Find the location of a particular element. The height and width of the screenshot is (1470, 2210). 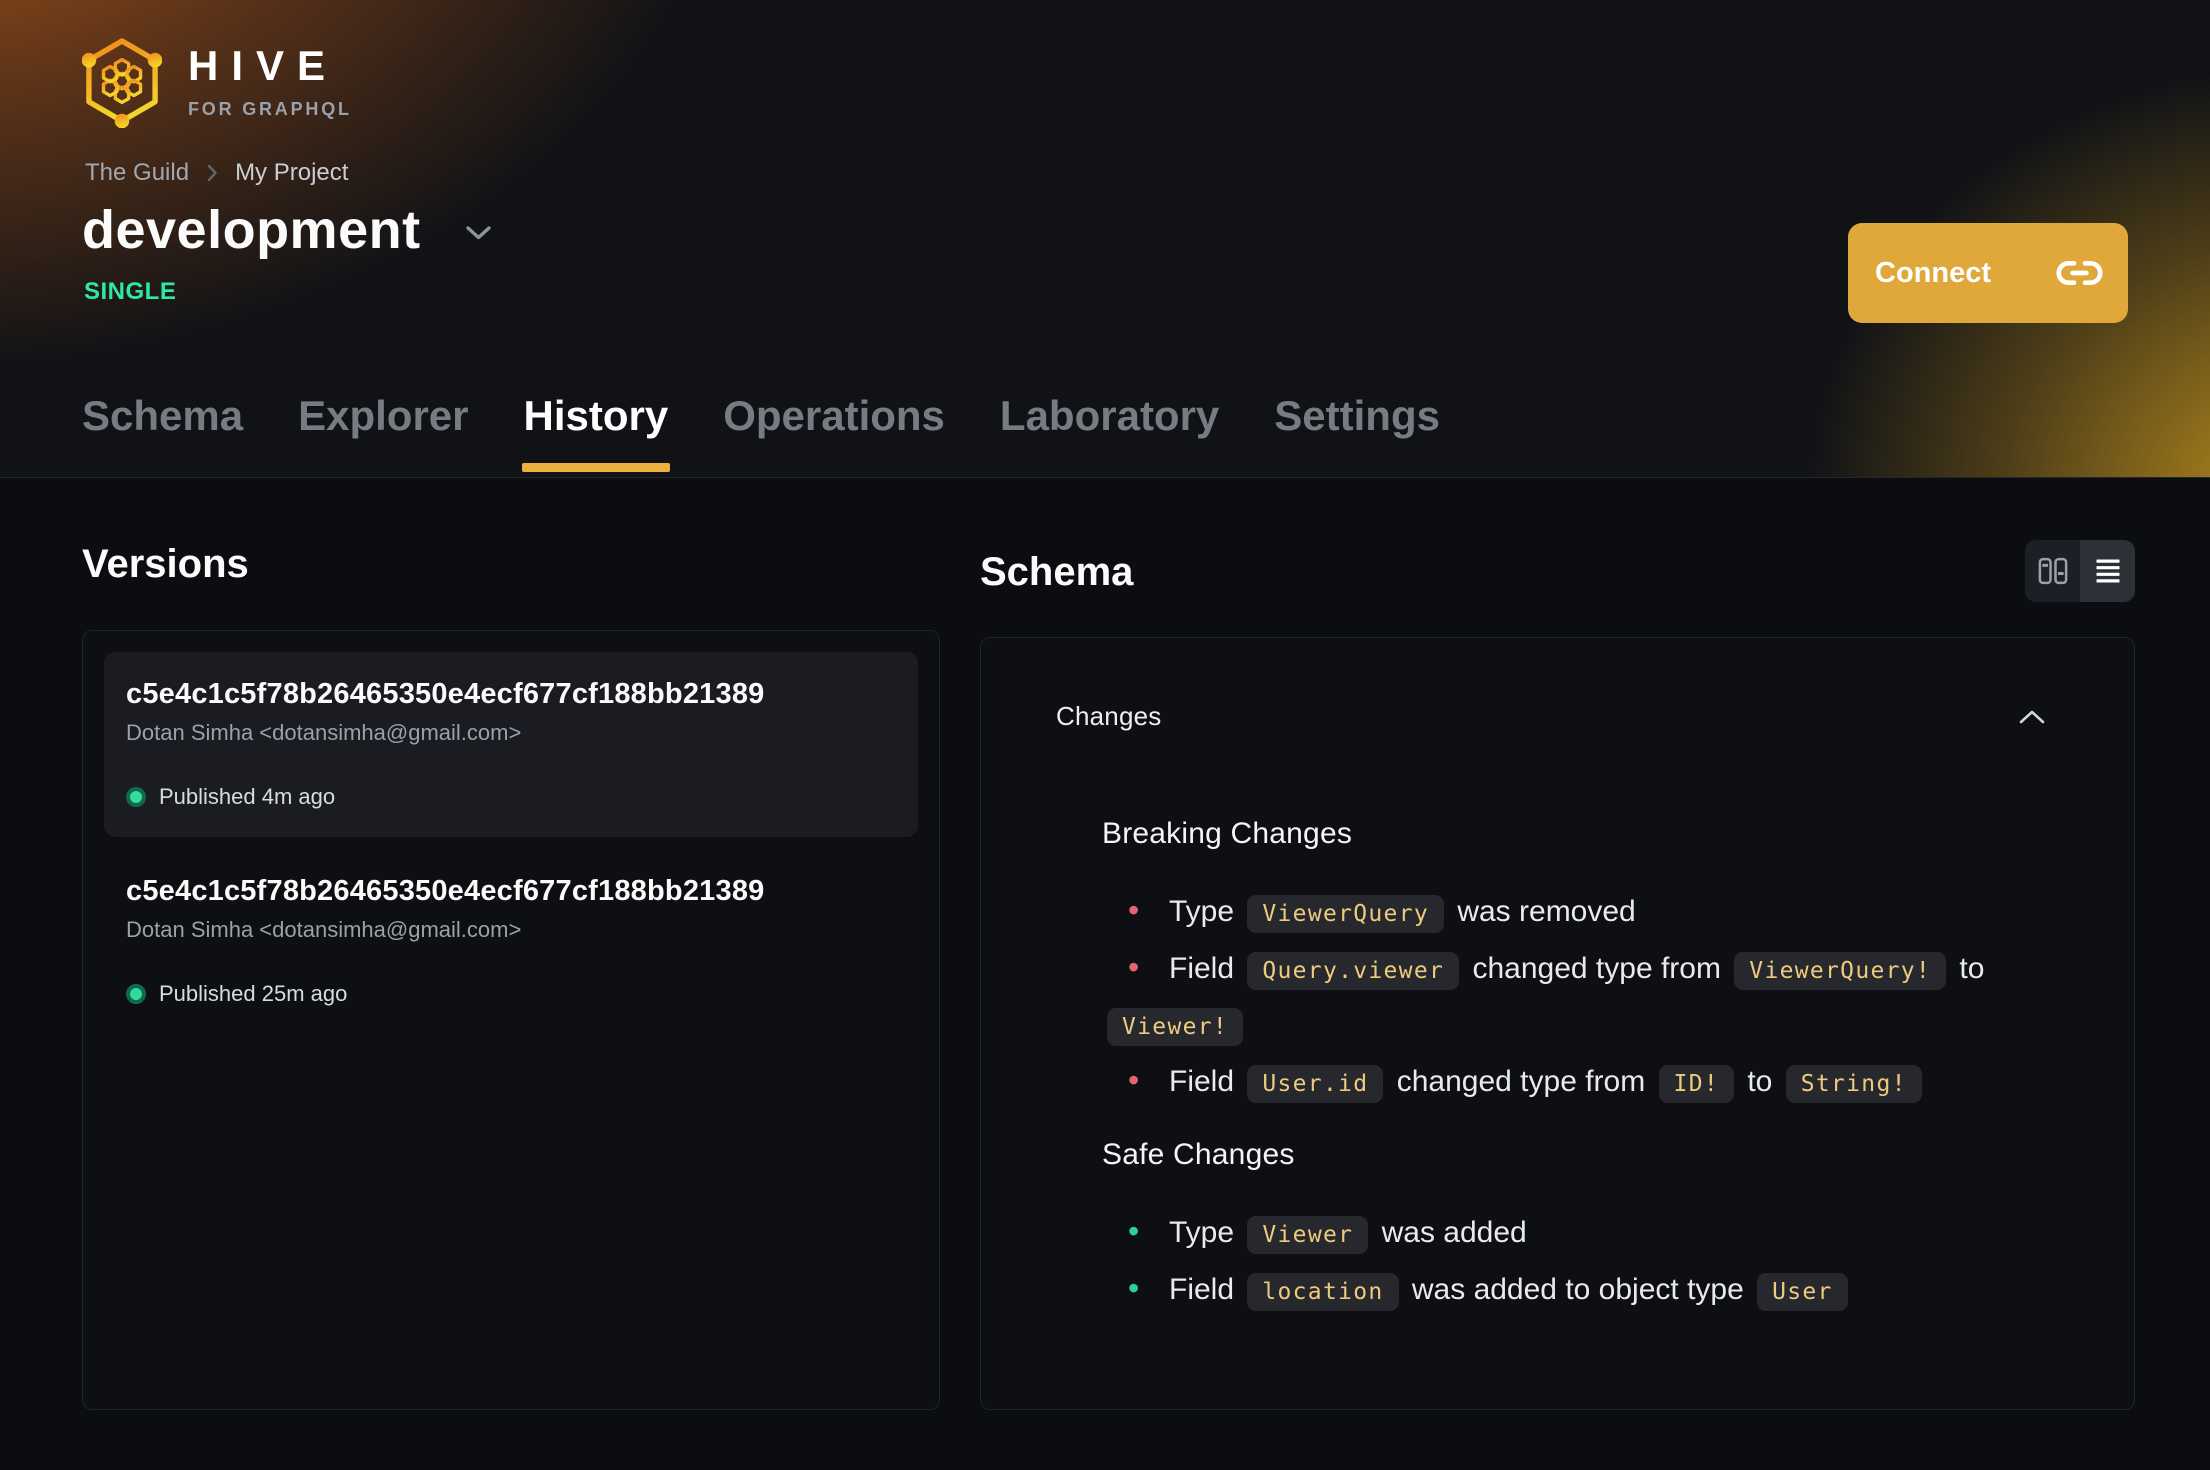

rows-view-button is located at coordinates (2107, 571).